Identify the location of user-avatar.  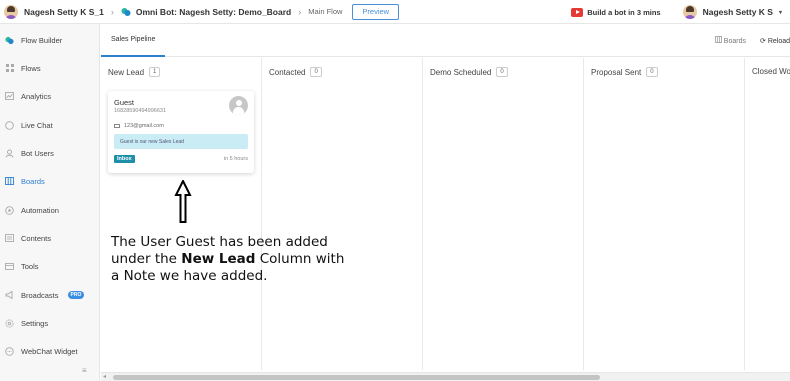
(11, 11).